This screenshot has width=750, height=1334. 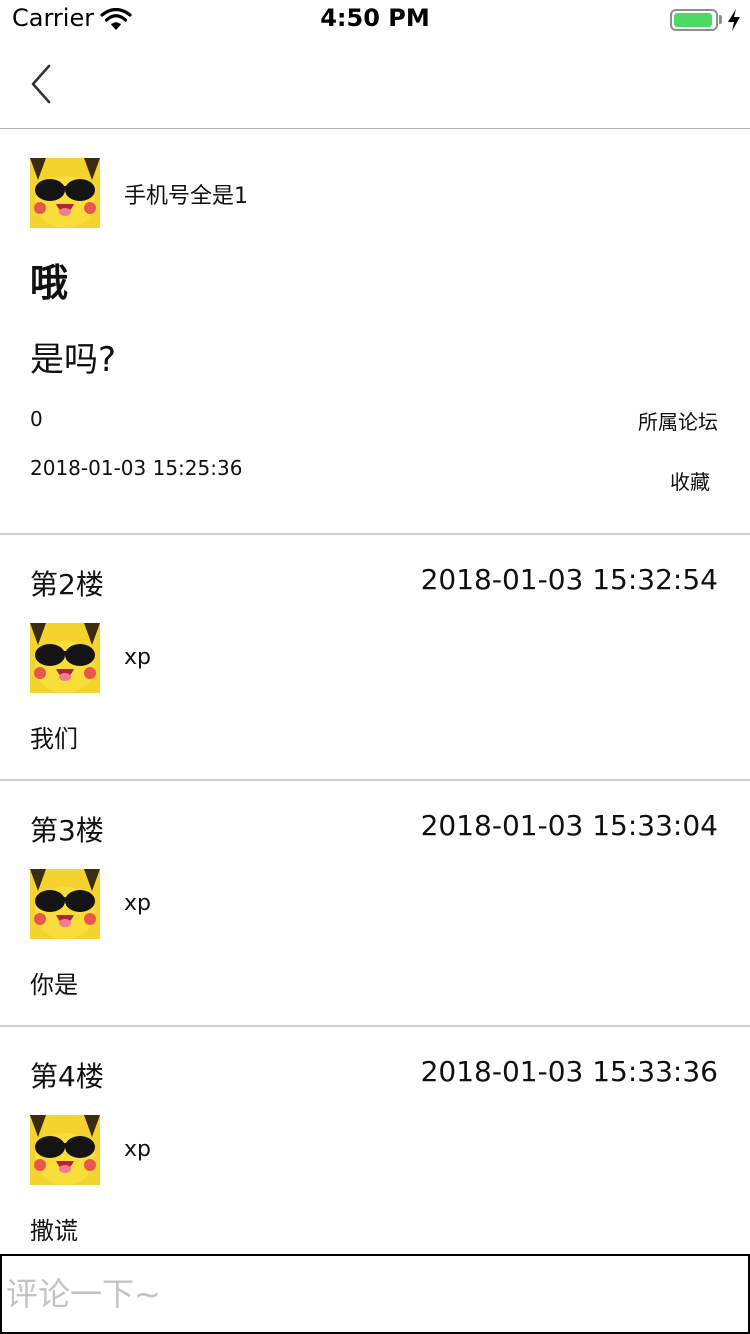 I want to click on reply-text: 撒谎, so click(x=54, y=1231).